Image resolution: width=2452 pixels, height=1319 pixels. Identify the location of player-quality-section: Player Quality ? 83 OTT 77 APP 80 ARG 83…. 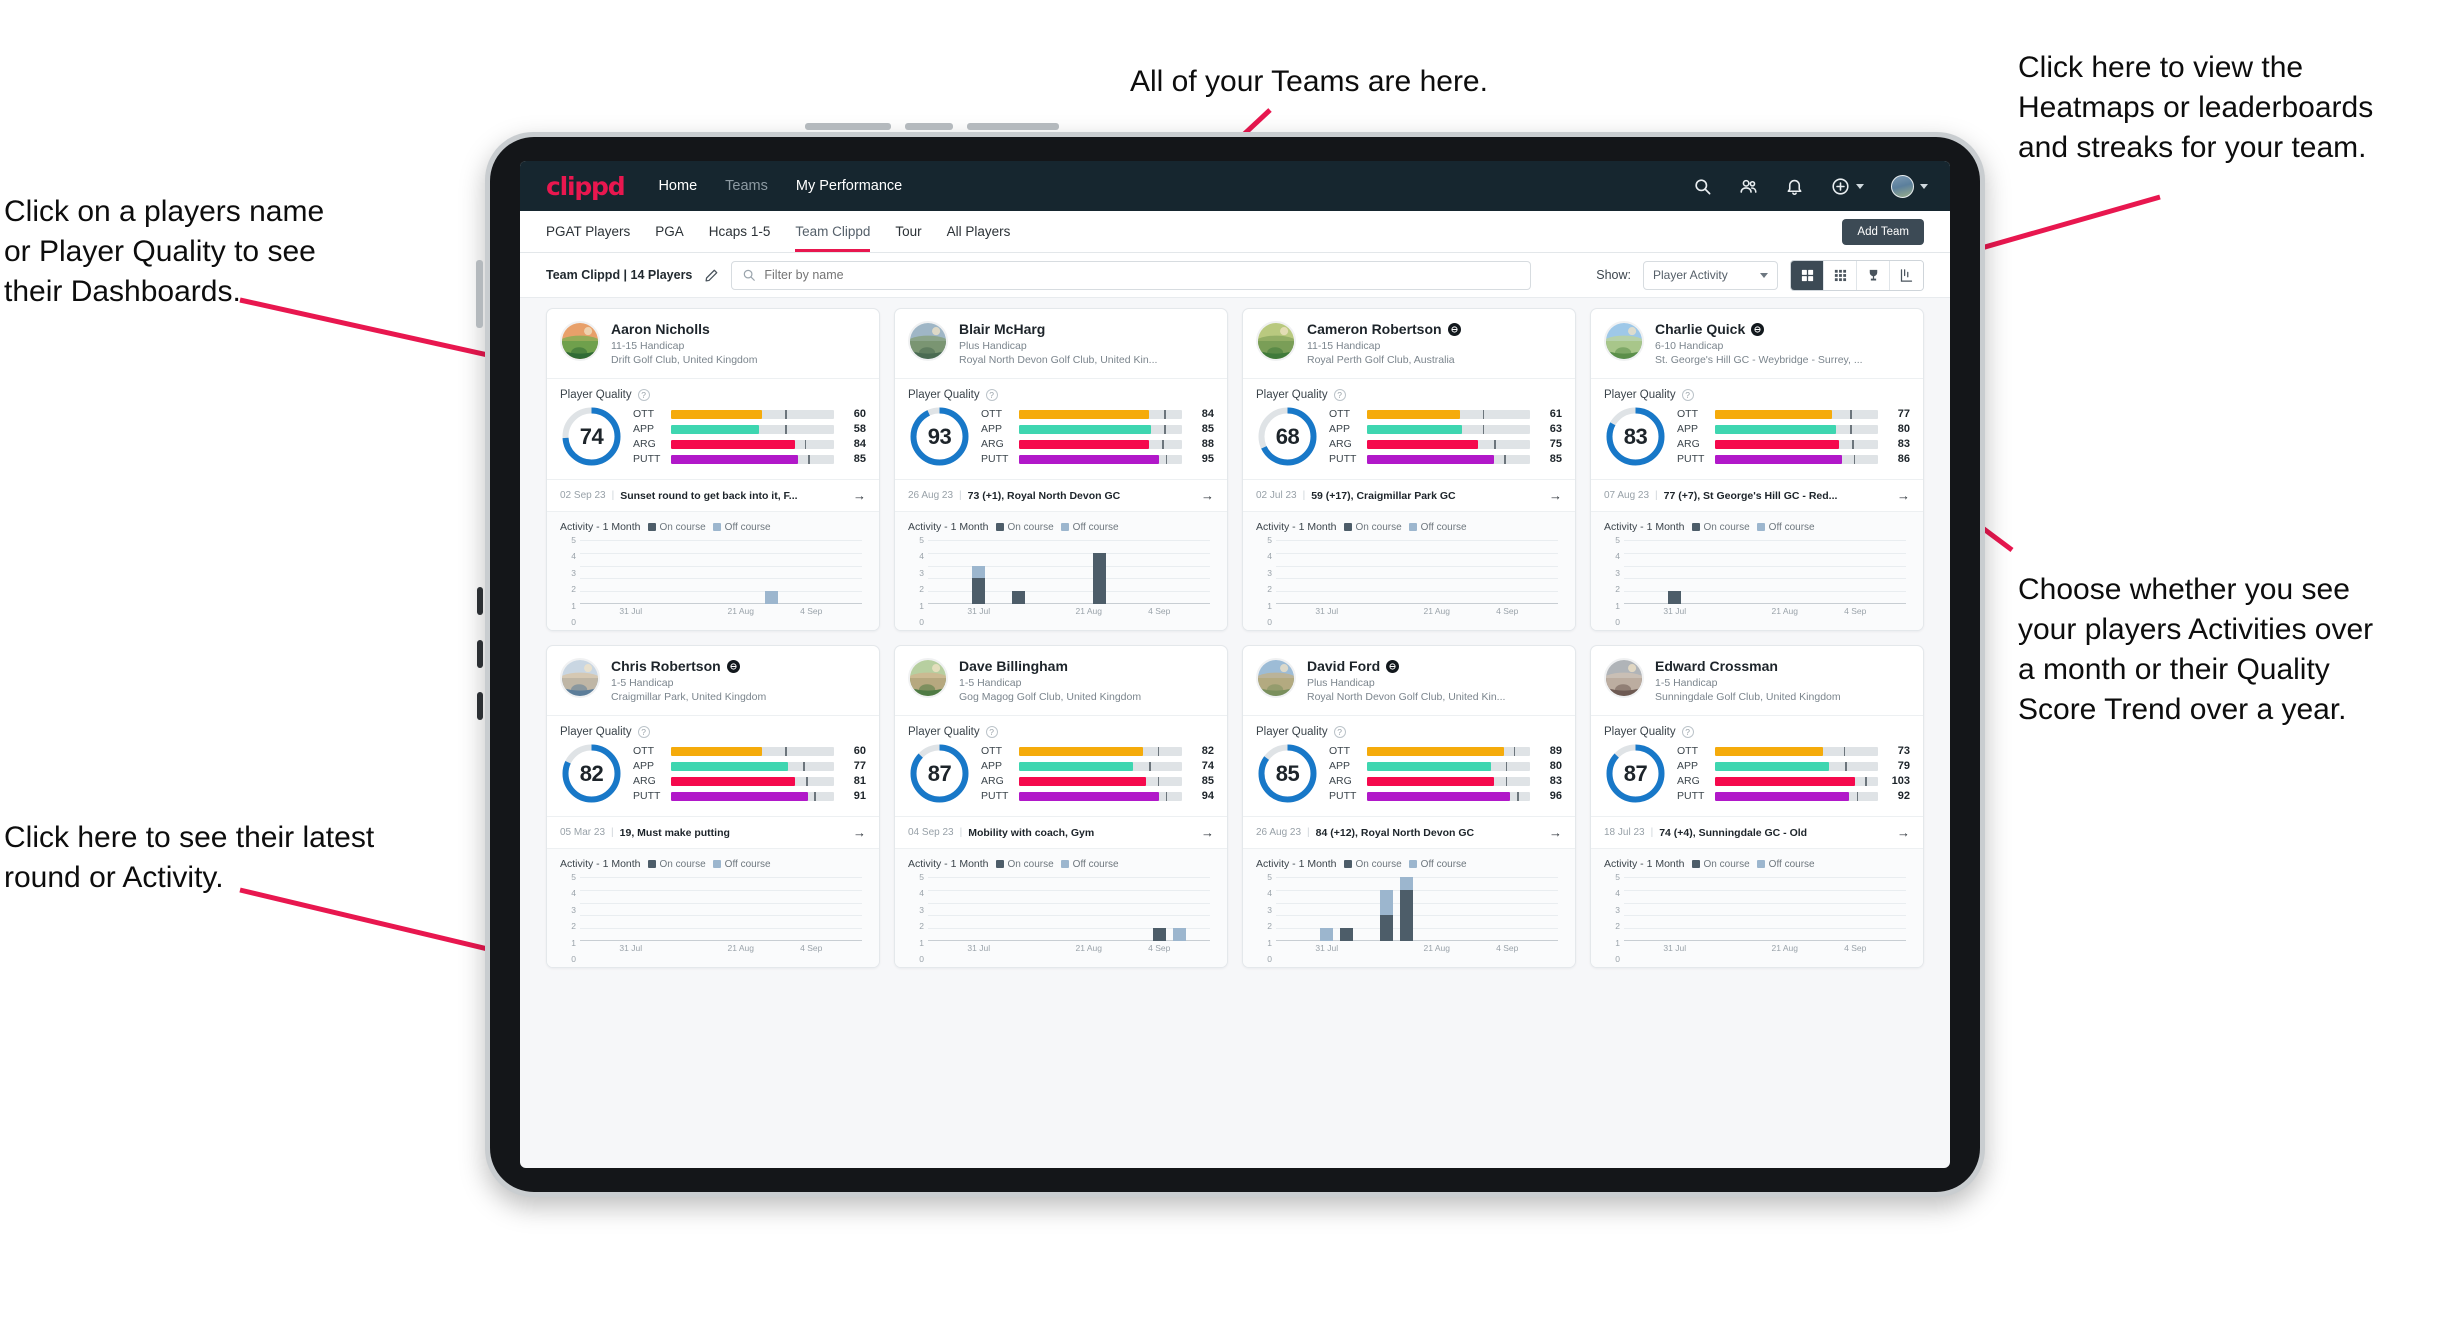
(1757, 428).